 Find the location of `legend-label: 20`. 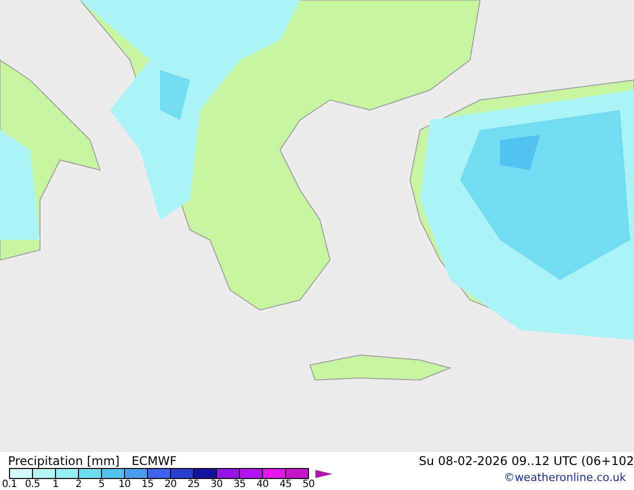

legend-label: 20 is located at coordinates (170, 484).